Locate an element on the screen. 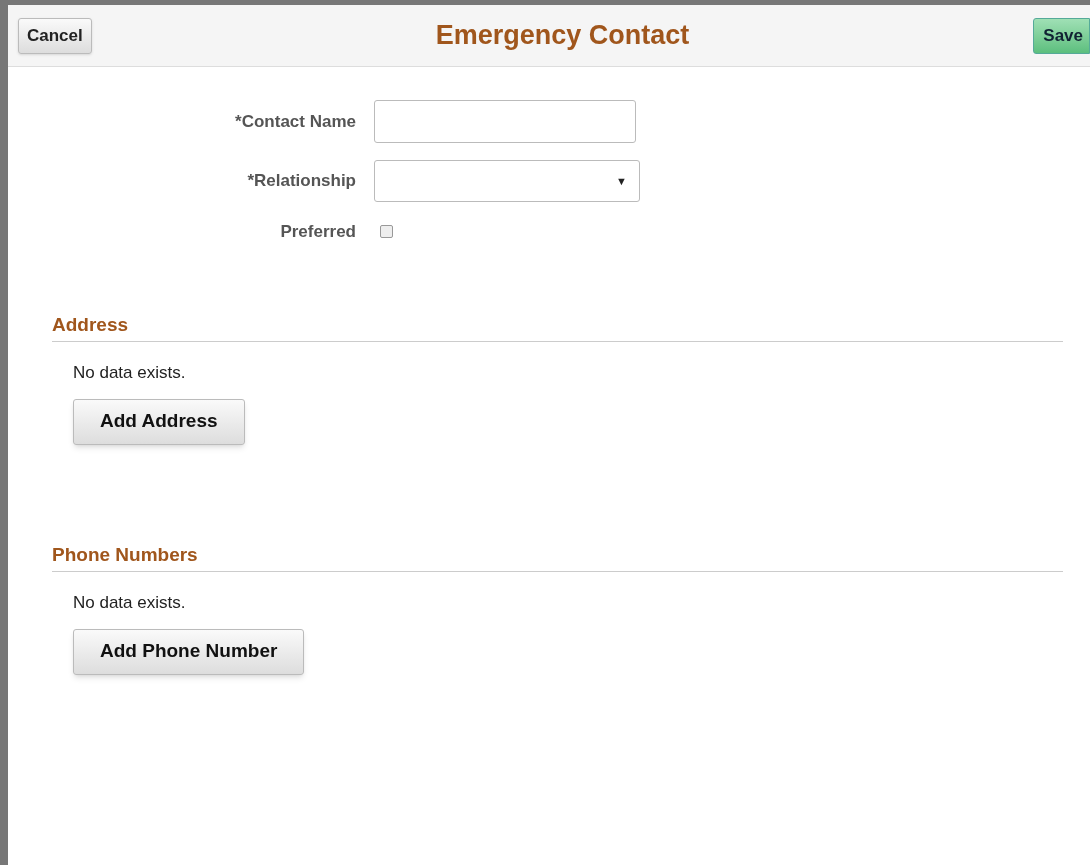 This screenshot has width=1090, height=865. add-button: Add Address is located at coordinates (159, 421).